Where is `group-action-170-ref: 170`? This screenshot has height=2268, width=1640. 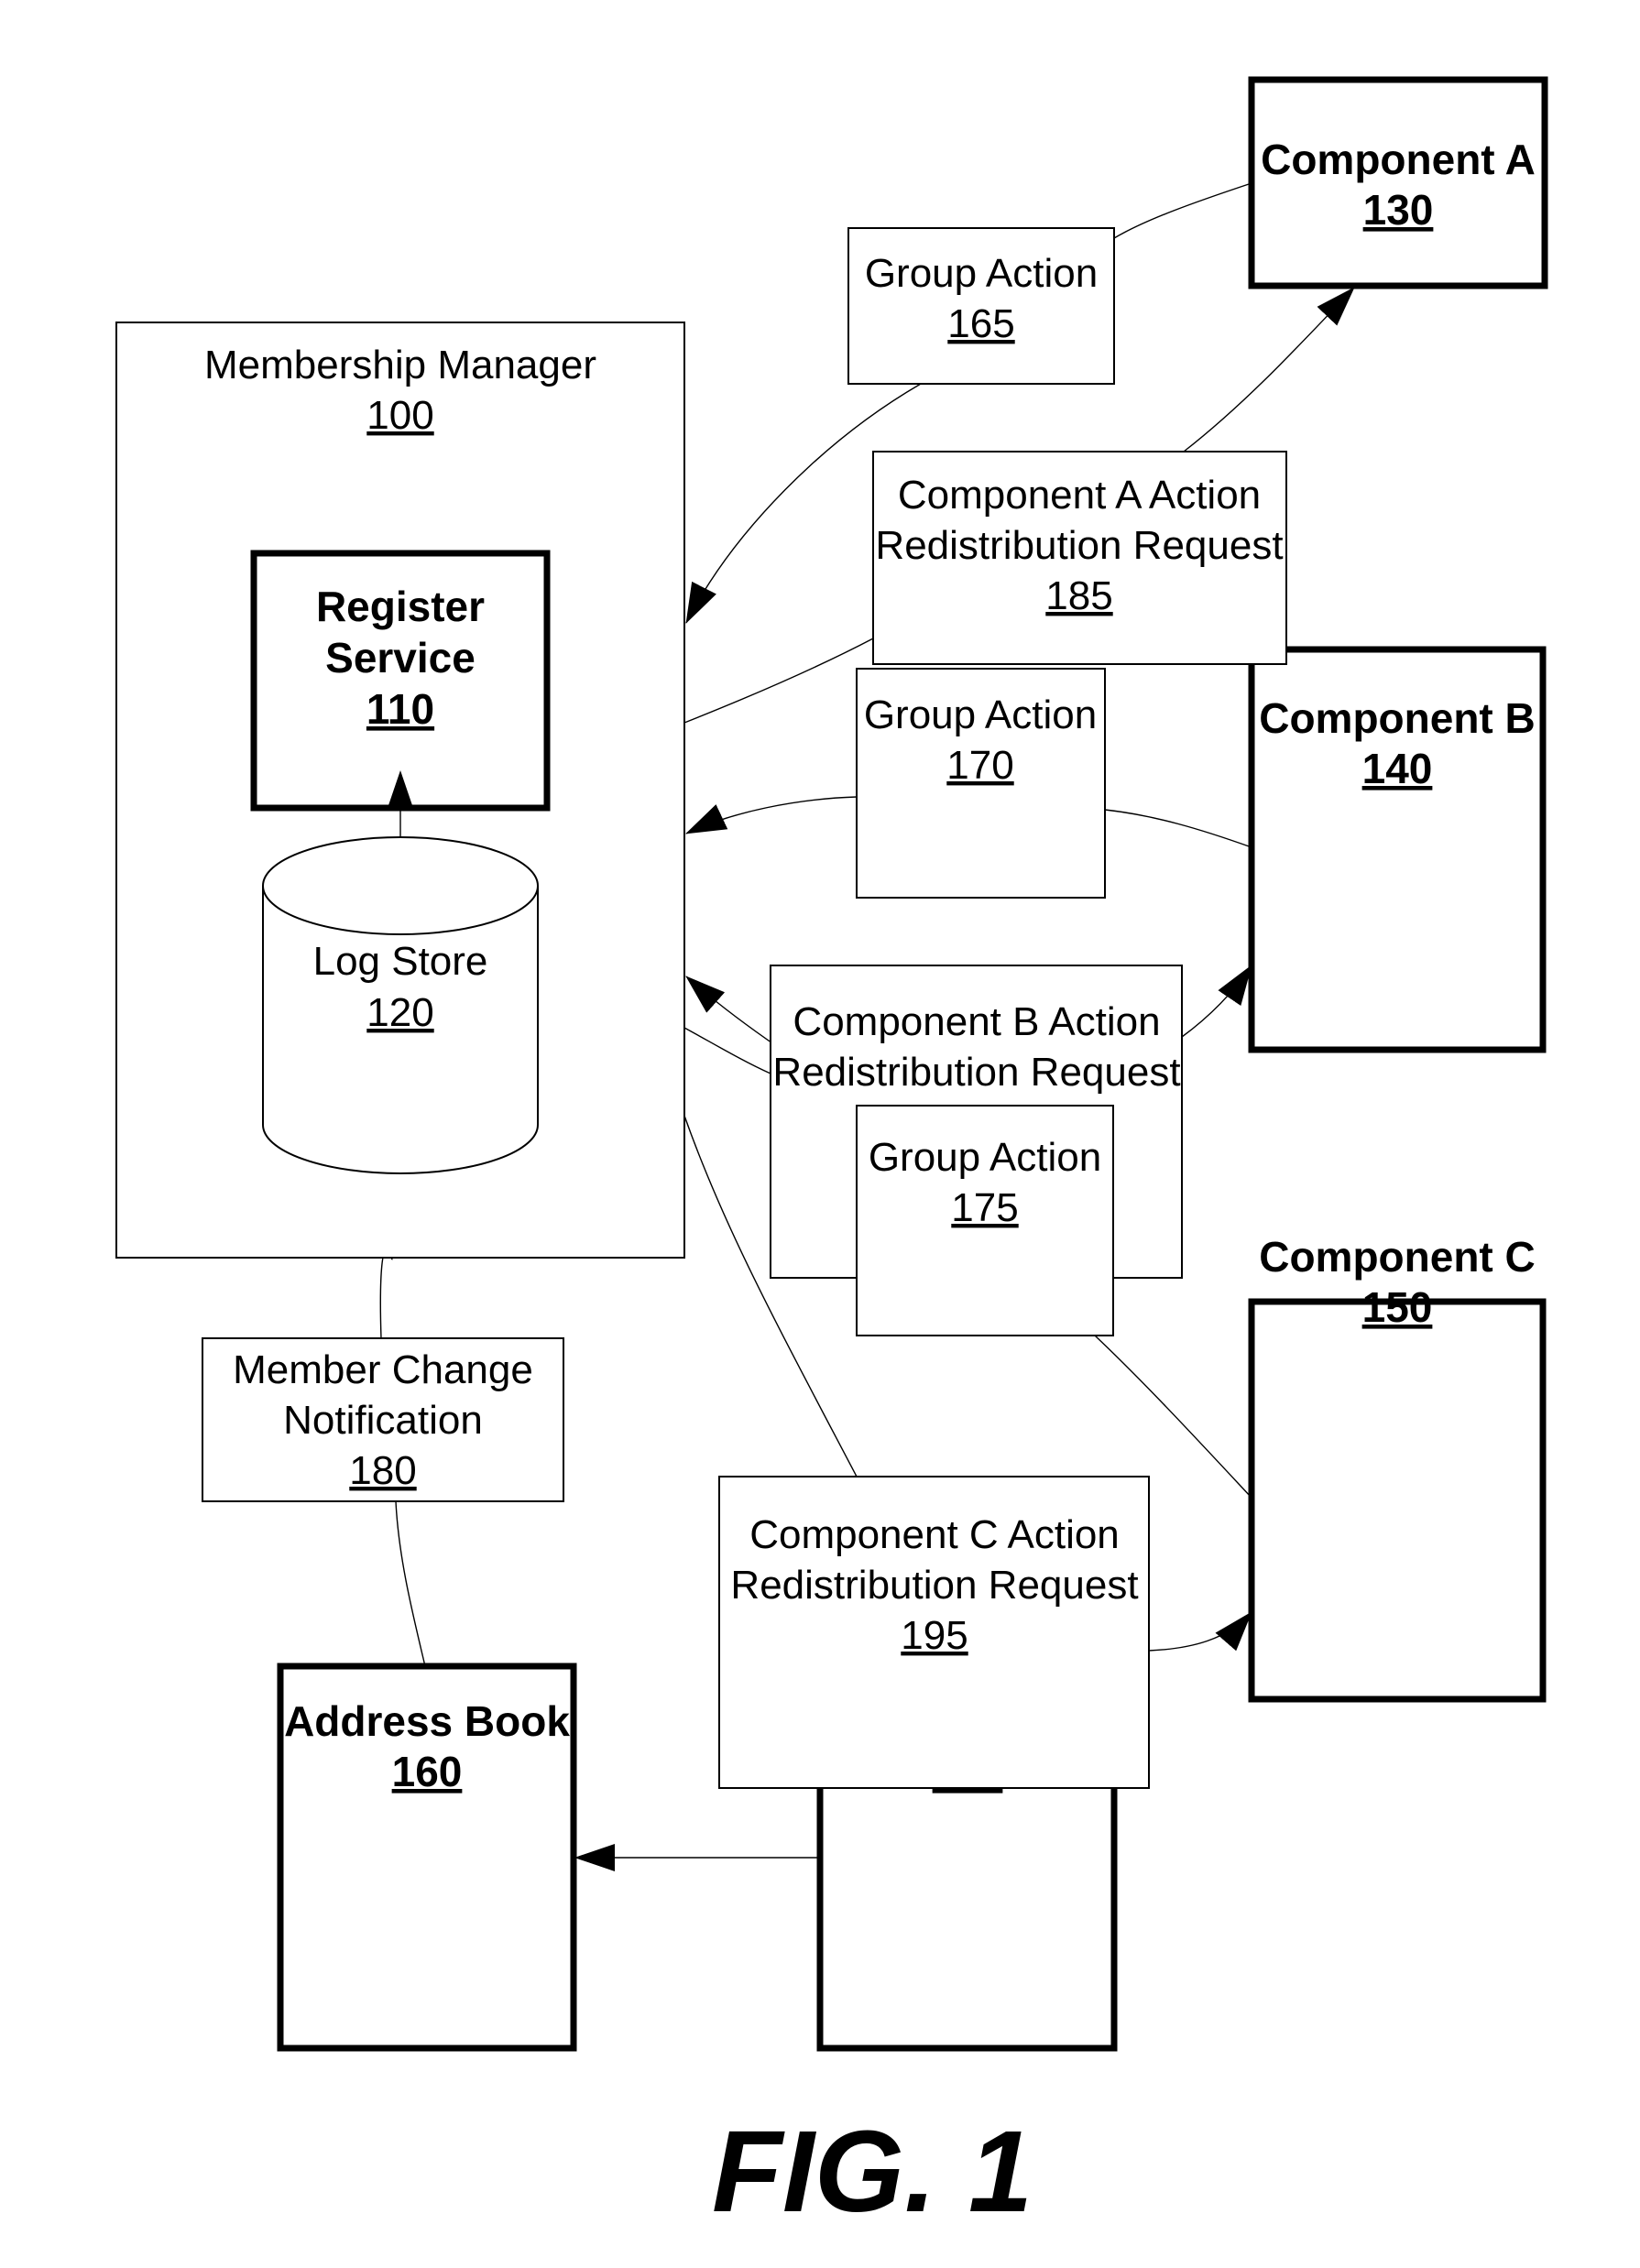
group-action-170-ref: 170 is located at coordinates (980, 765).